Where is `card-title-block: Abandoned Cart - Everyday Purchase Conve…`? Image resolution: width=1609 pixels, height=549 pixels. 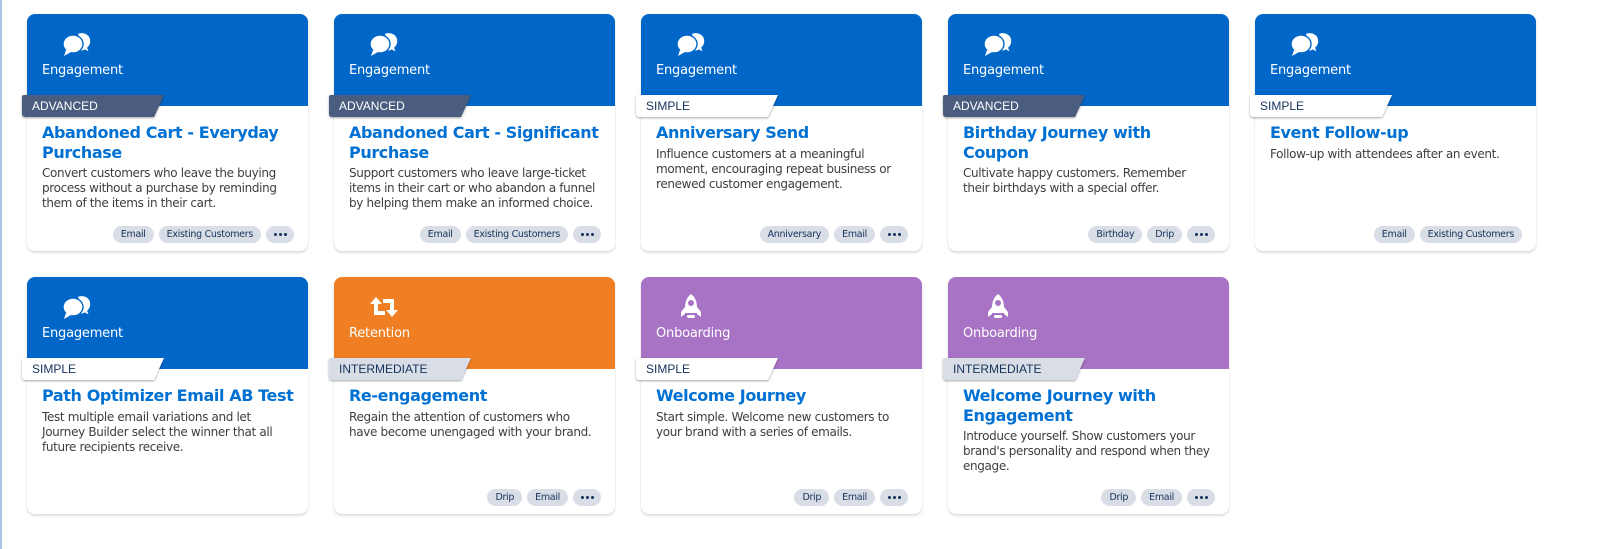 card-title-block: Abandoned Cart - Everyday Purchase Conve… is located at coordinates (169, 167).